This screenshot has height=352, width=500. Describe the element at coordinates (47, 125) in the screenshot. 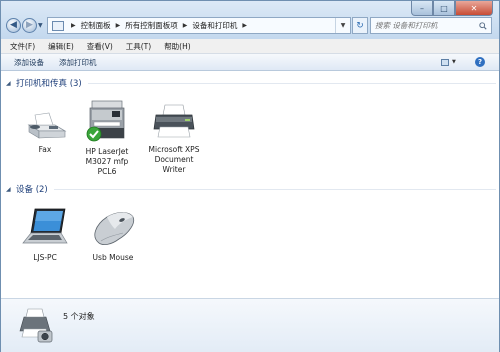

I see `fax-icon` at that location.